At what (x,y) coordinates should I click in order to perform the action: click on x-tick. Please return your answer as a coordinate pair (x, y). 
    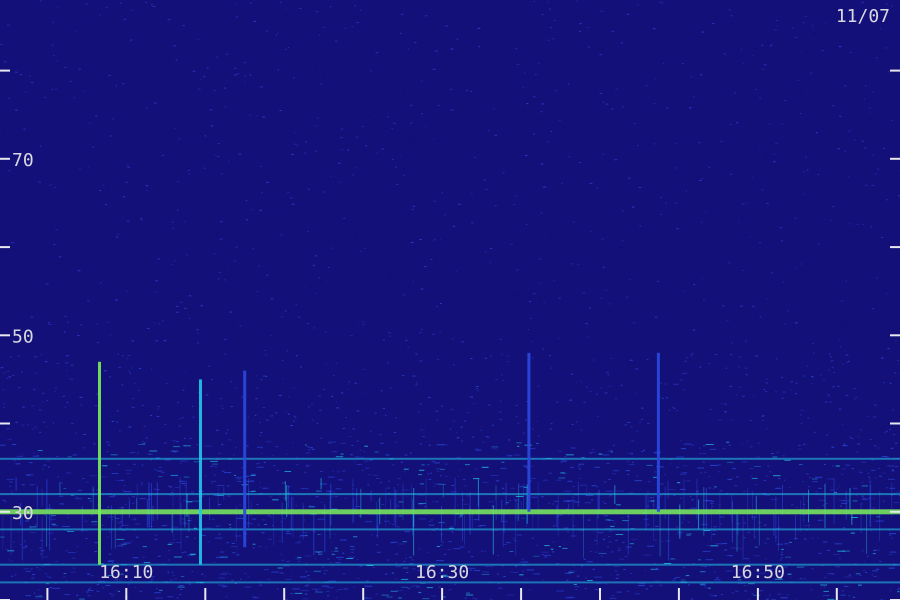
    Looking at the image, I should click on (442, 594).